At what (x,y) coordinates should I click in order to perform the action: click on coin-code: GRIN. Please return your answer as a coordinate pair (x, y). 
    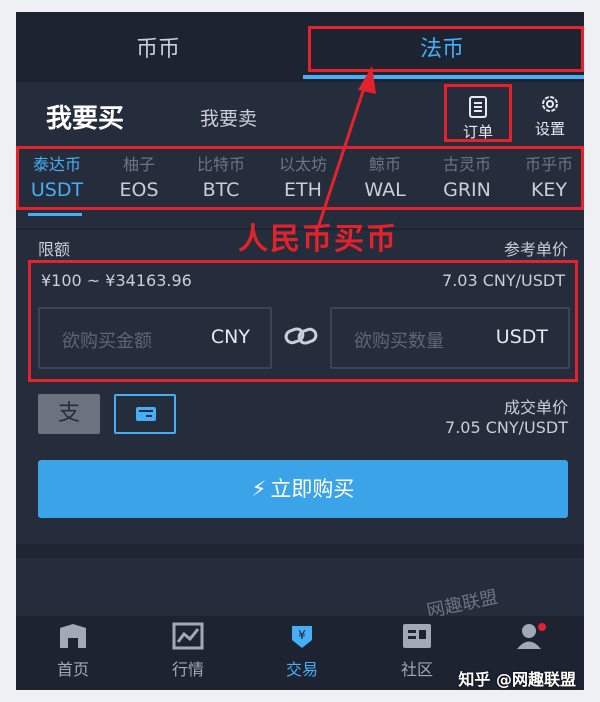
    Looking at the image, I should click on (467, 190).